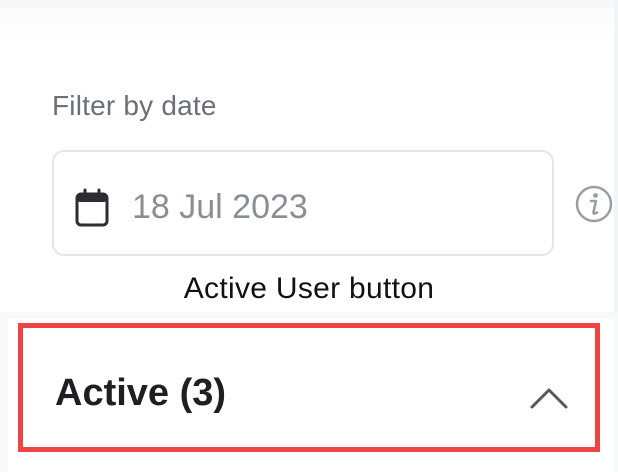 This screenshot has width=618, height=472. I want to click on info-icon, so click(594, 204).